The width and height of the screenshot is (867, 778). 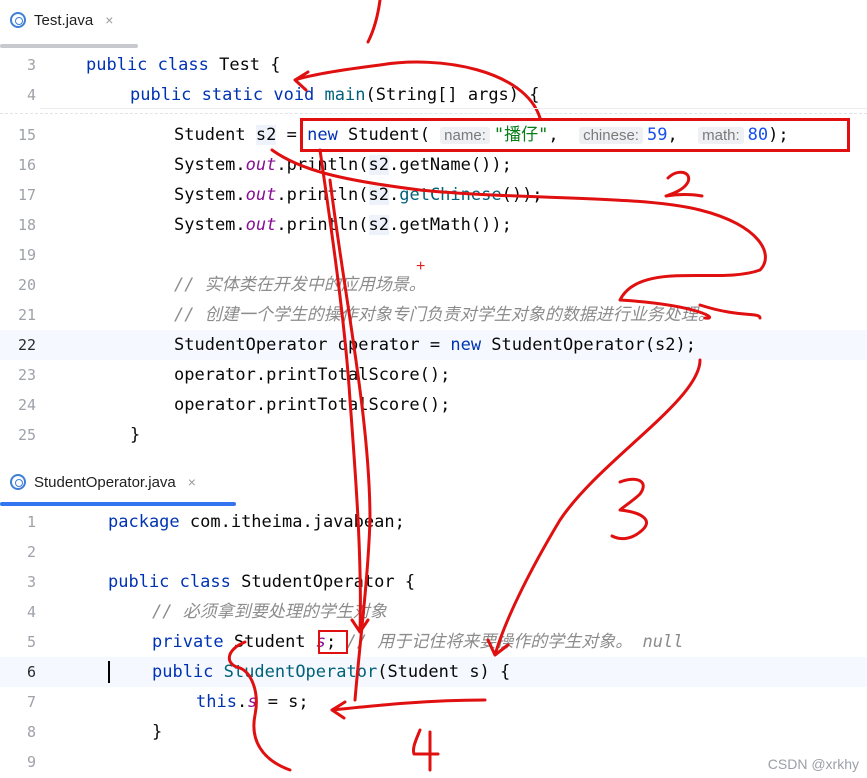 I want to click on code-line: 7 this.s = s;, so click(x=433, y=702).